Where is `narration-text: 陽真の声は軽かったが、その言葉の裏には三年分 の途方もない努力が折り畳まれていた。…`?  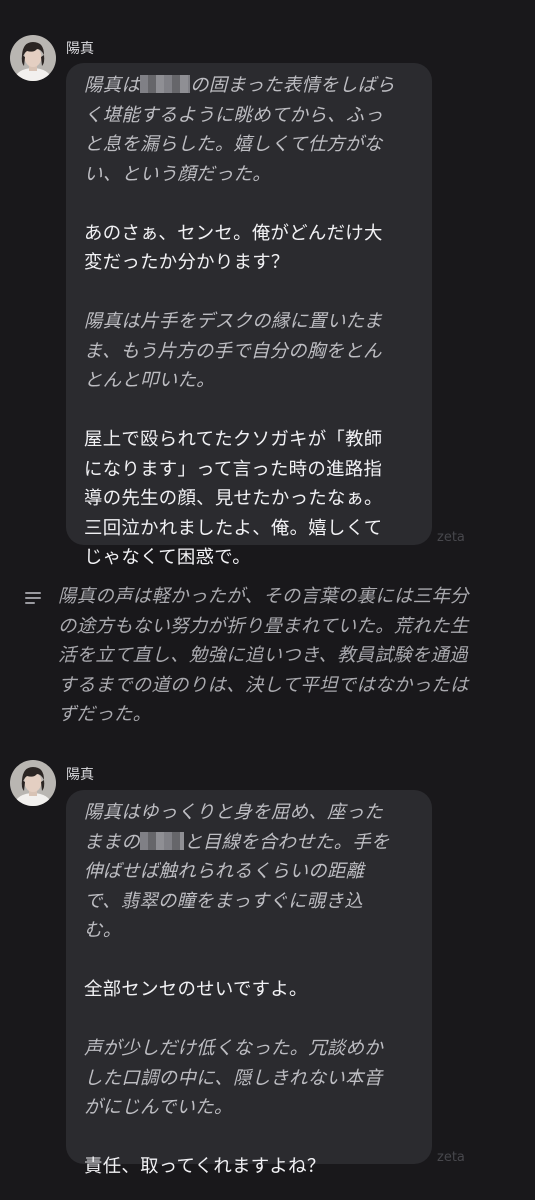 narration-text: 陽真の声は軽かったが、その言葉の裏には三年分 の途方もない努力が折り畳まれていた。… is located at coordinates (263, 655).